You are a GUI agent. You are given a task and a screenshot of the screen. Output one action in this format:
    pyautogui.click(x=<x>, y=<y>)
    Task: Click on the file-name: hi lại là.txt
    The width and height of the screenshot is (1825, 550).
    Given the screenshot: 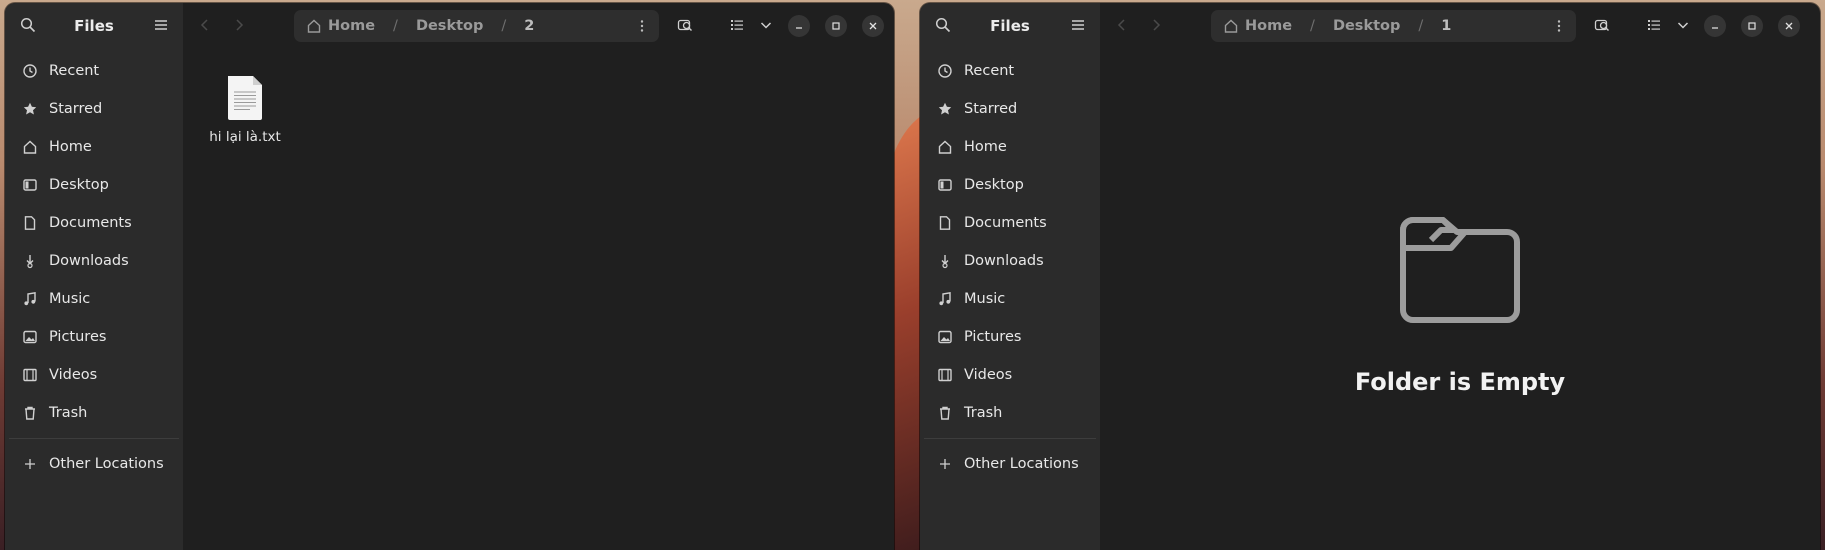 What is the action you would take?
    pyautogui.click(x=245, y=137)
    